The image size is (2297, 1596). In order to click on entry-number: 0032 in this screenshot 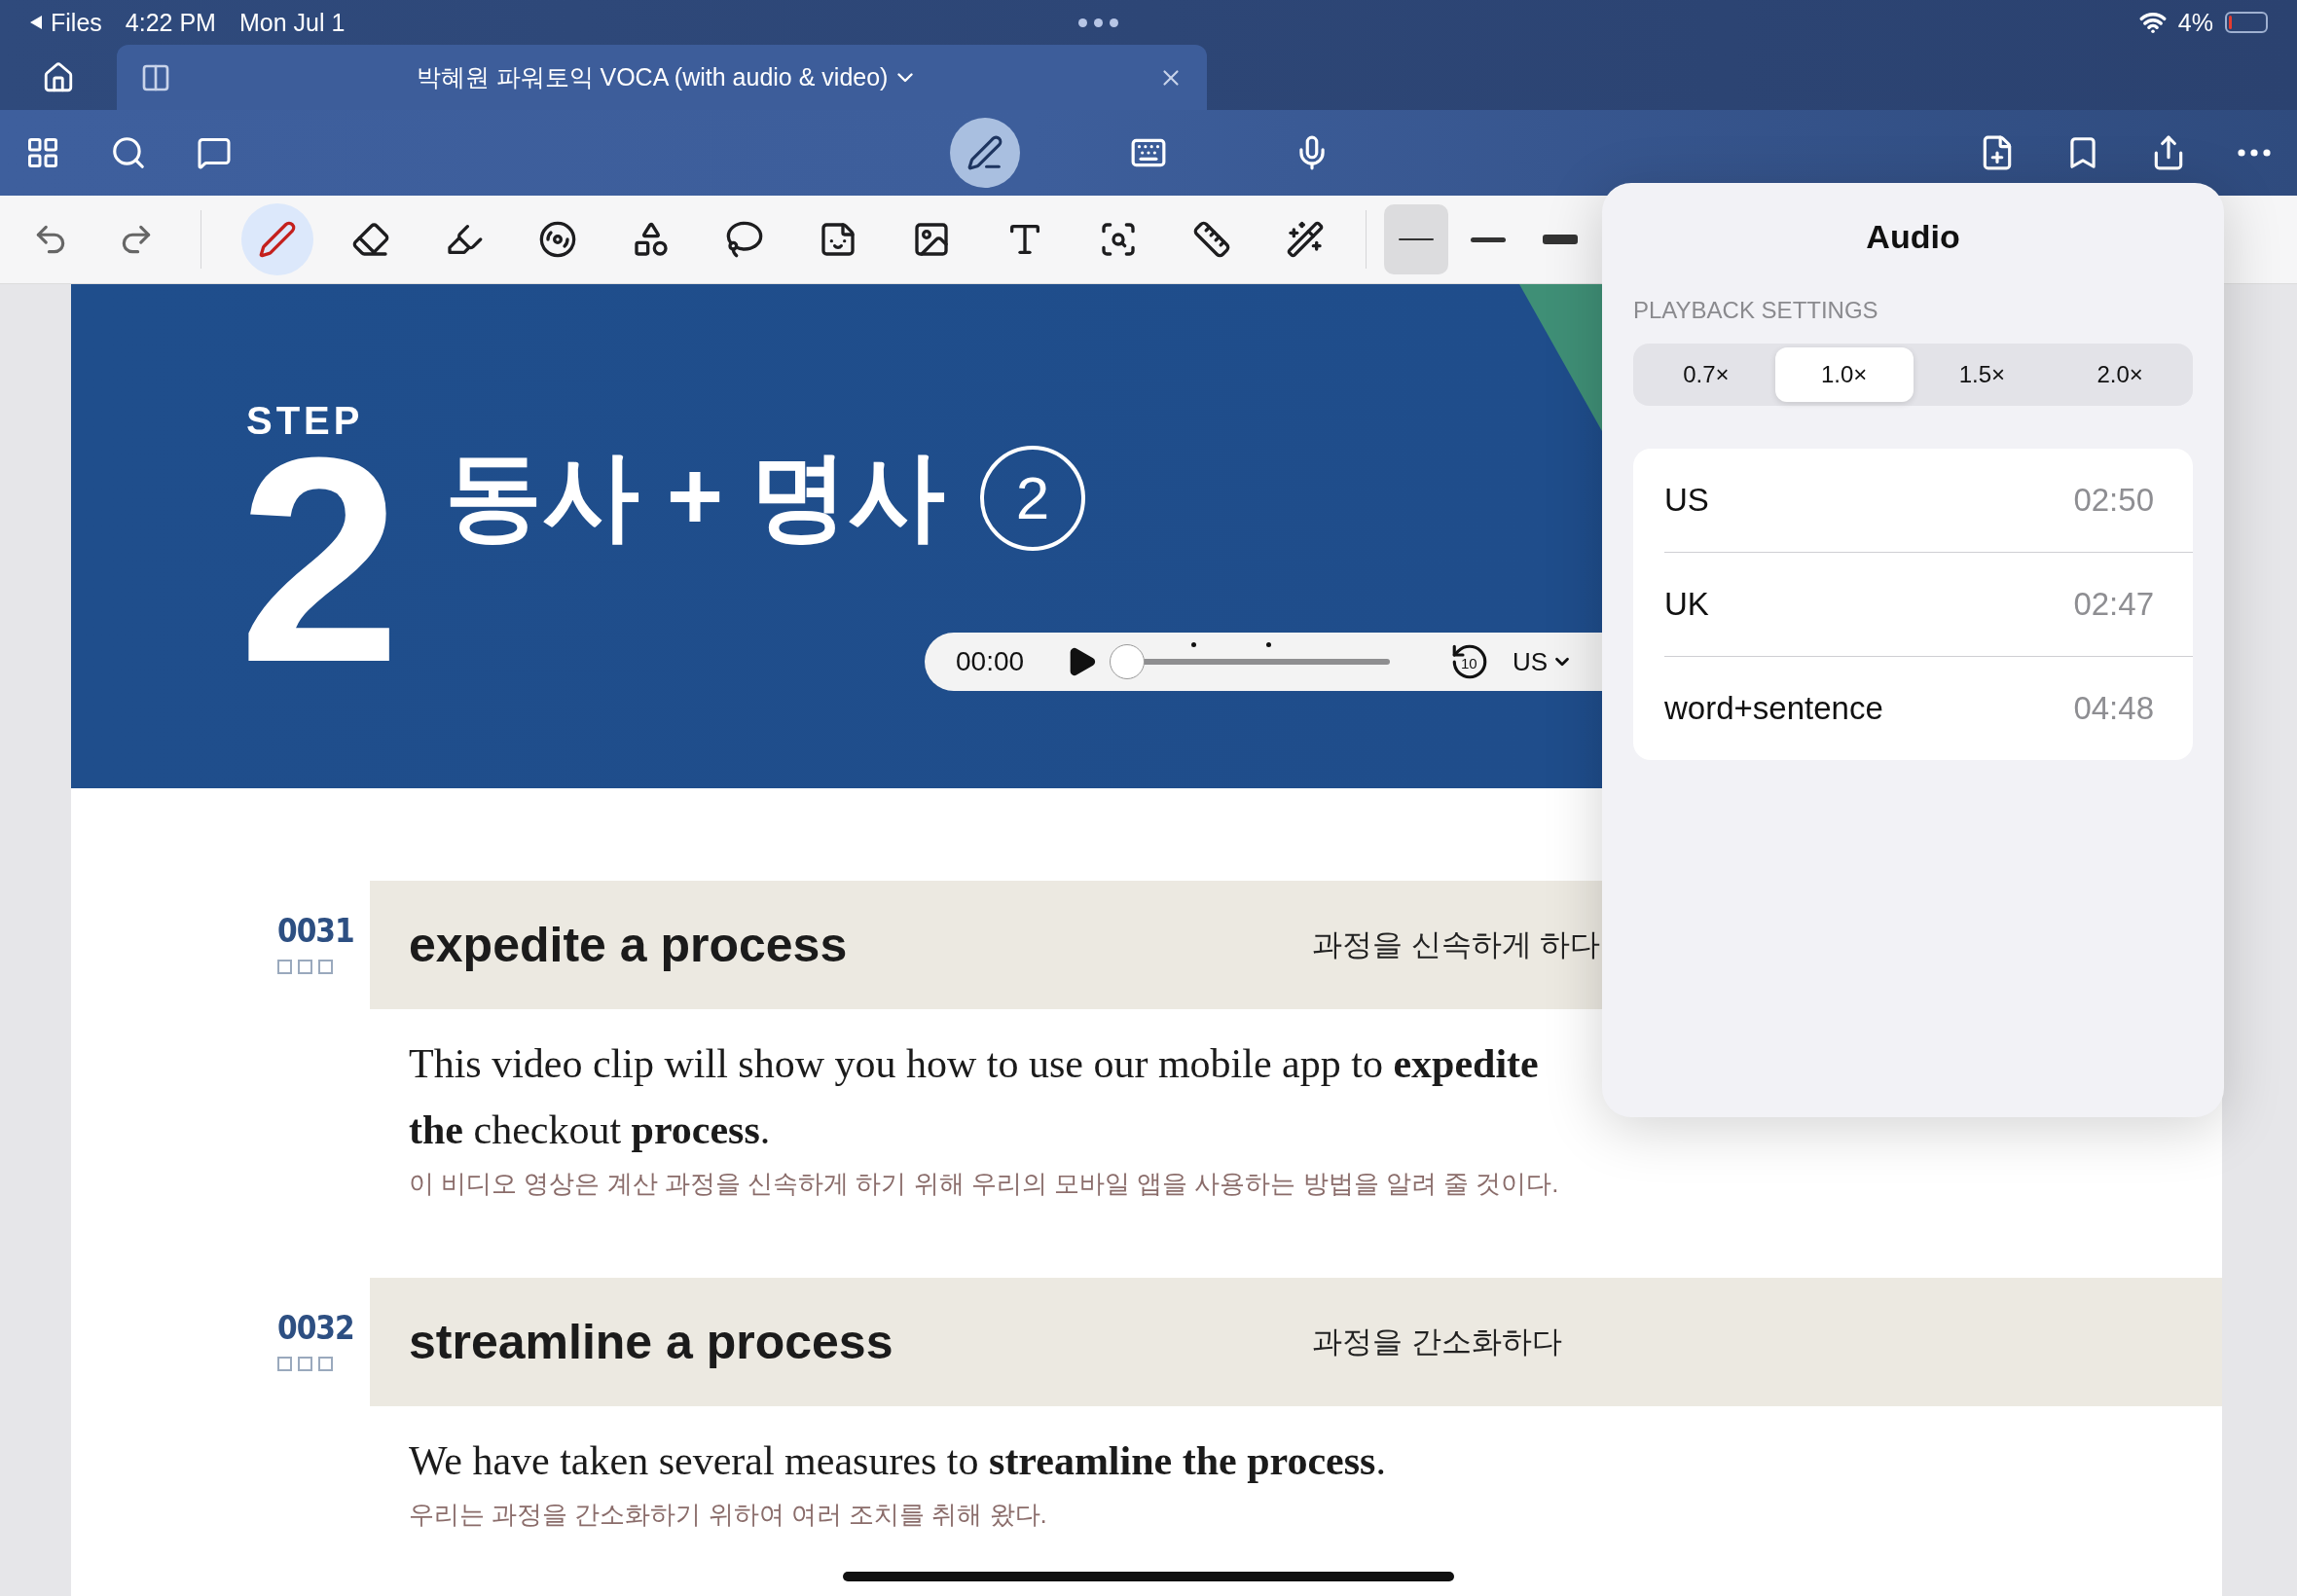, I will do `click(315, 1328)`.